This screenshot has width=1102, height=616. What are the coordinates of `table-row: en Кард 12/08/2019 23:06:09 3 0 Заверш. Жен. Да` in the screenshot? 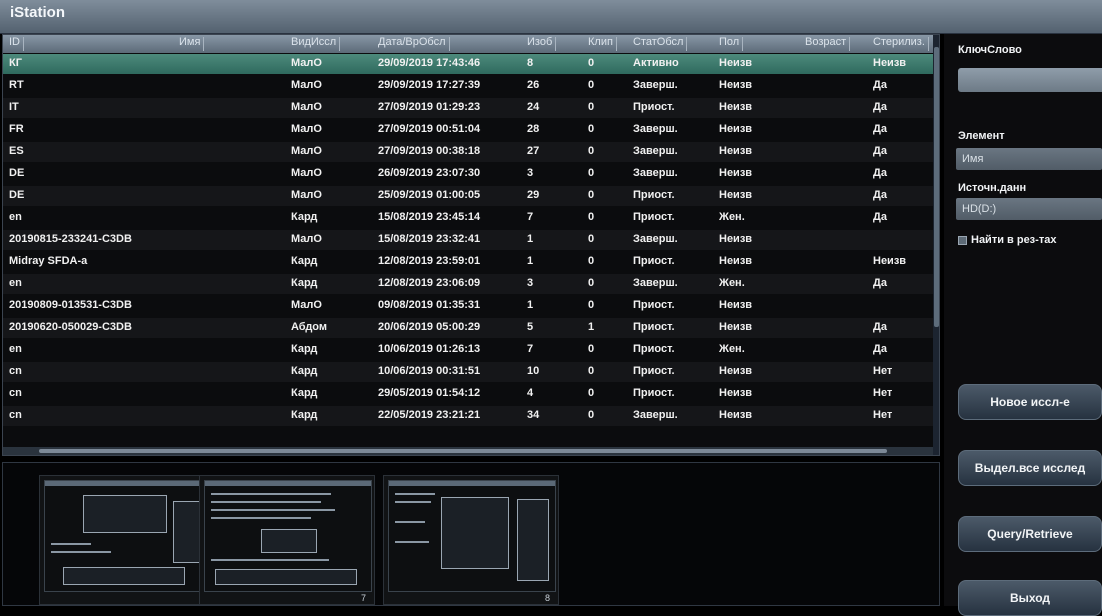 It's located at (468, 284).